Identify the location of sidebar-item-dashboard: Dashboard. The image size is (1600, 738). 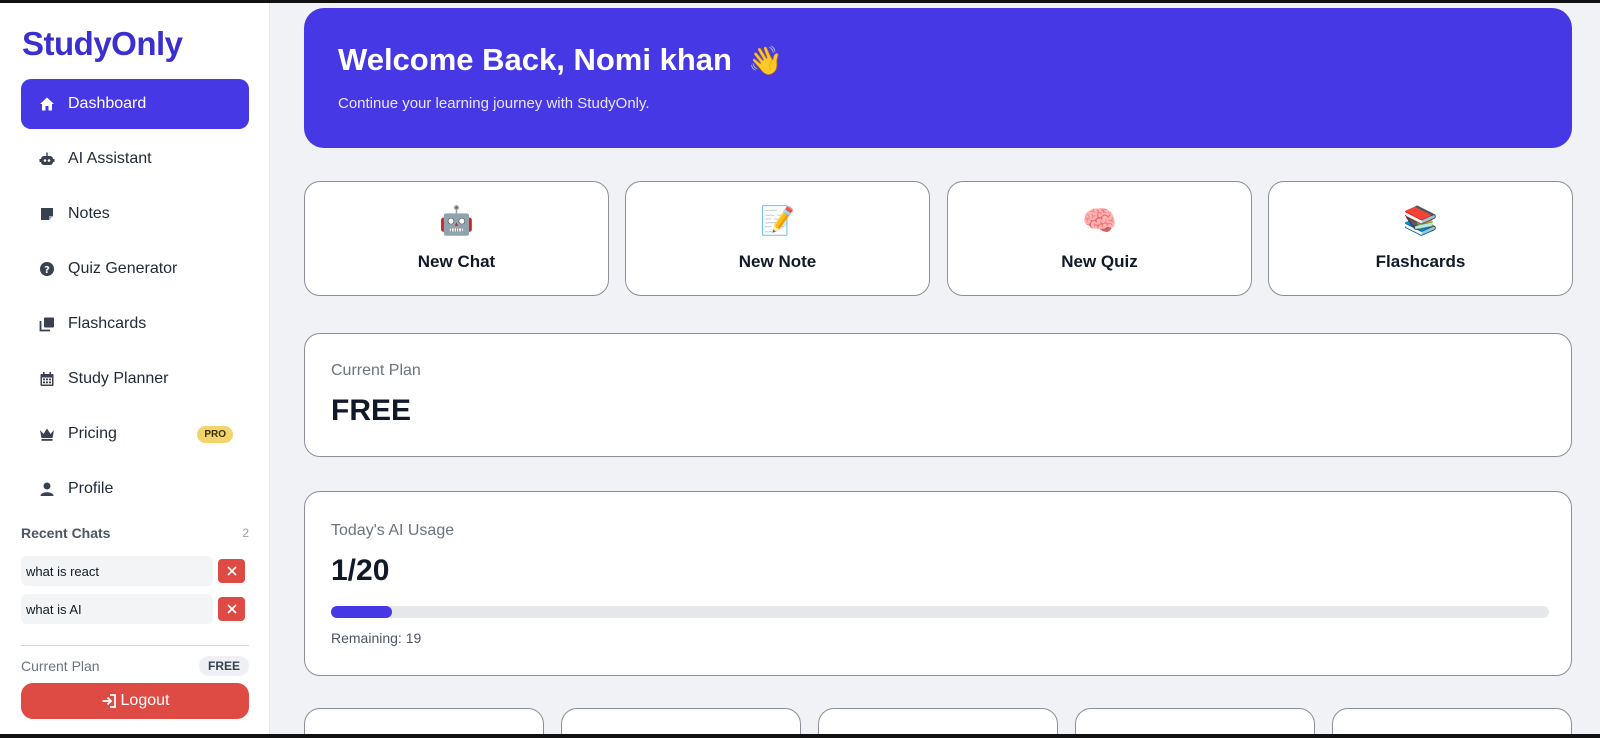
(135, 104).